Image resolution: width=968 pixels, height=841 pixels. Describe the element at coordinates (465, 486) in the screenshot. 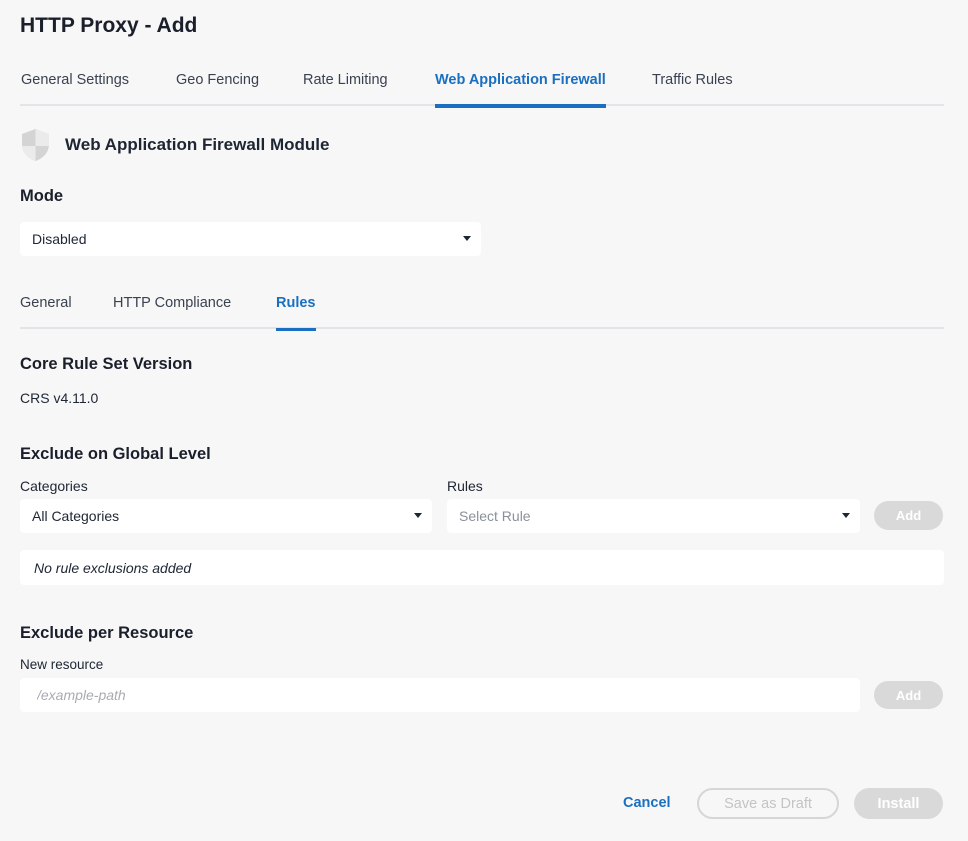

I see `rules-label: Rules` at that location.